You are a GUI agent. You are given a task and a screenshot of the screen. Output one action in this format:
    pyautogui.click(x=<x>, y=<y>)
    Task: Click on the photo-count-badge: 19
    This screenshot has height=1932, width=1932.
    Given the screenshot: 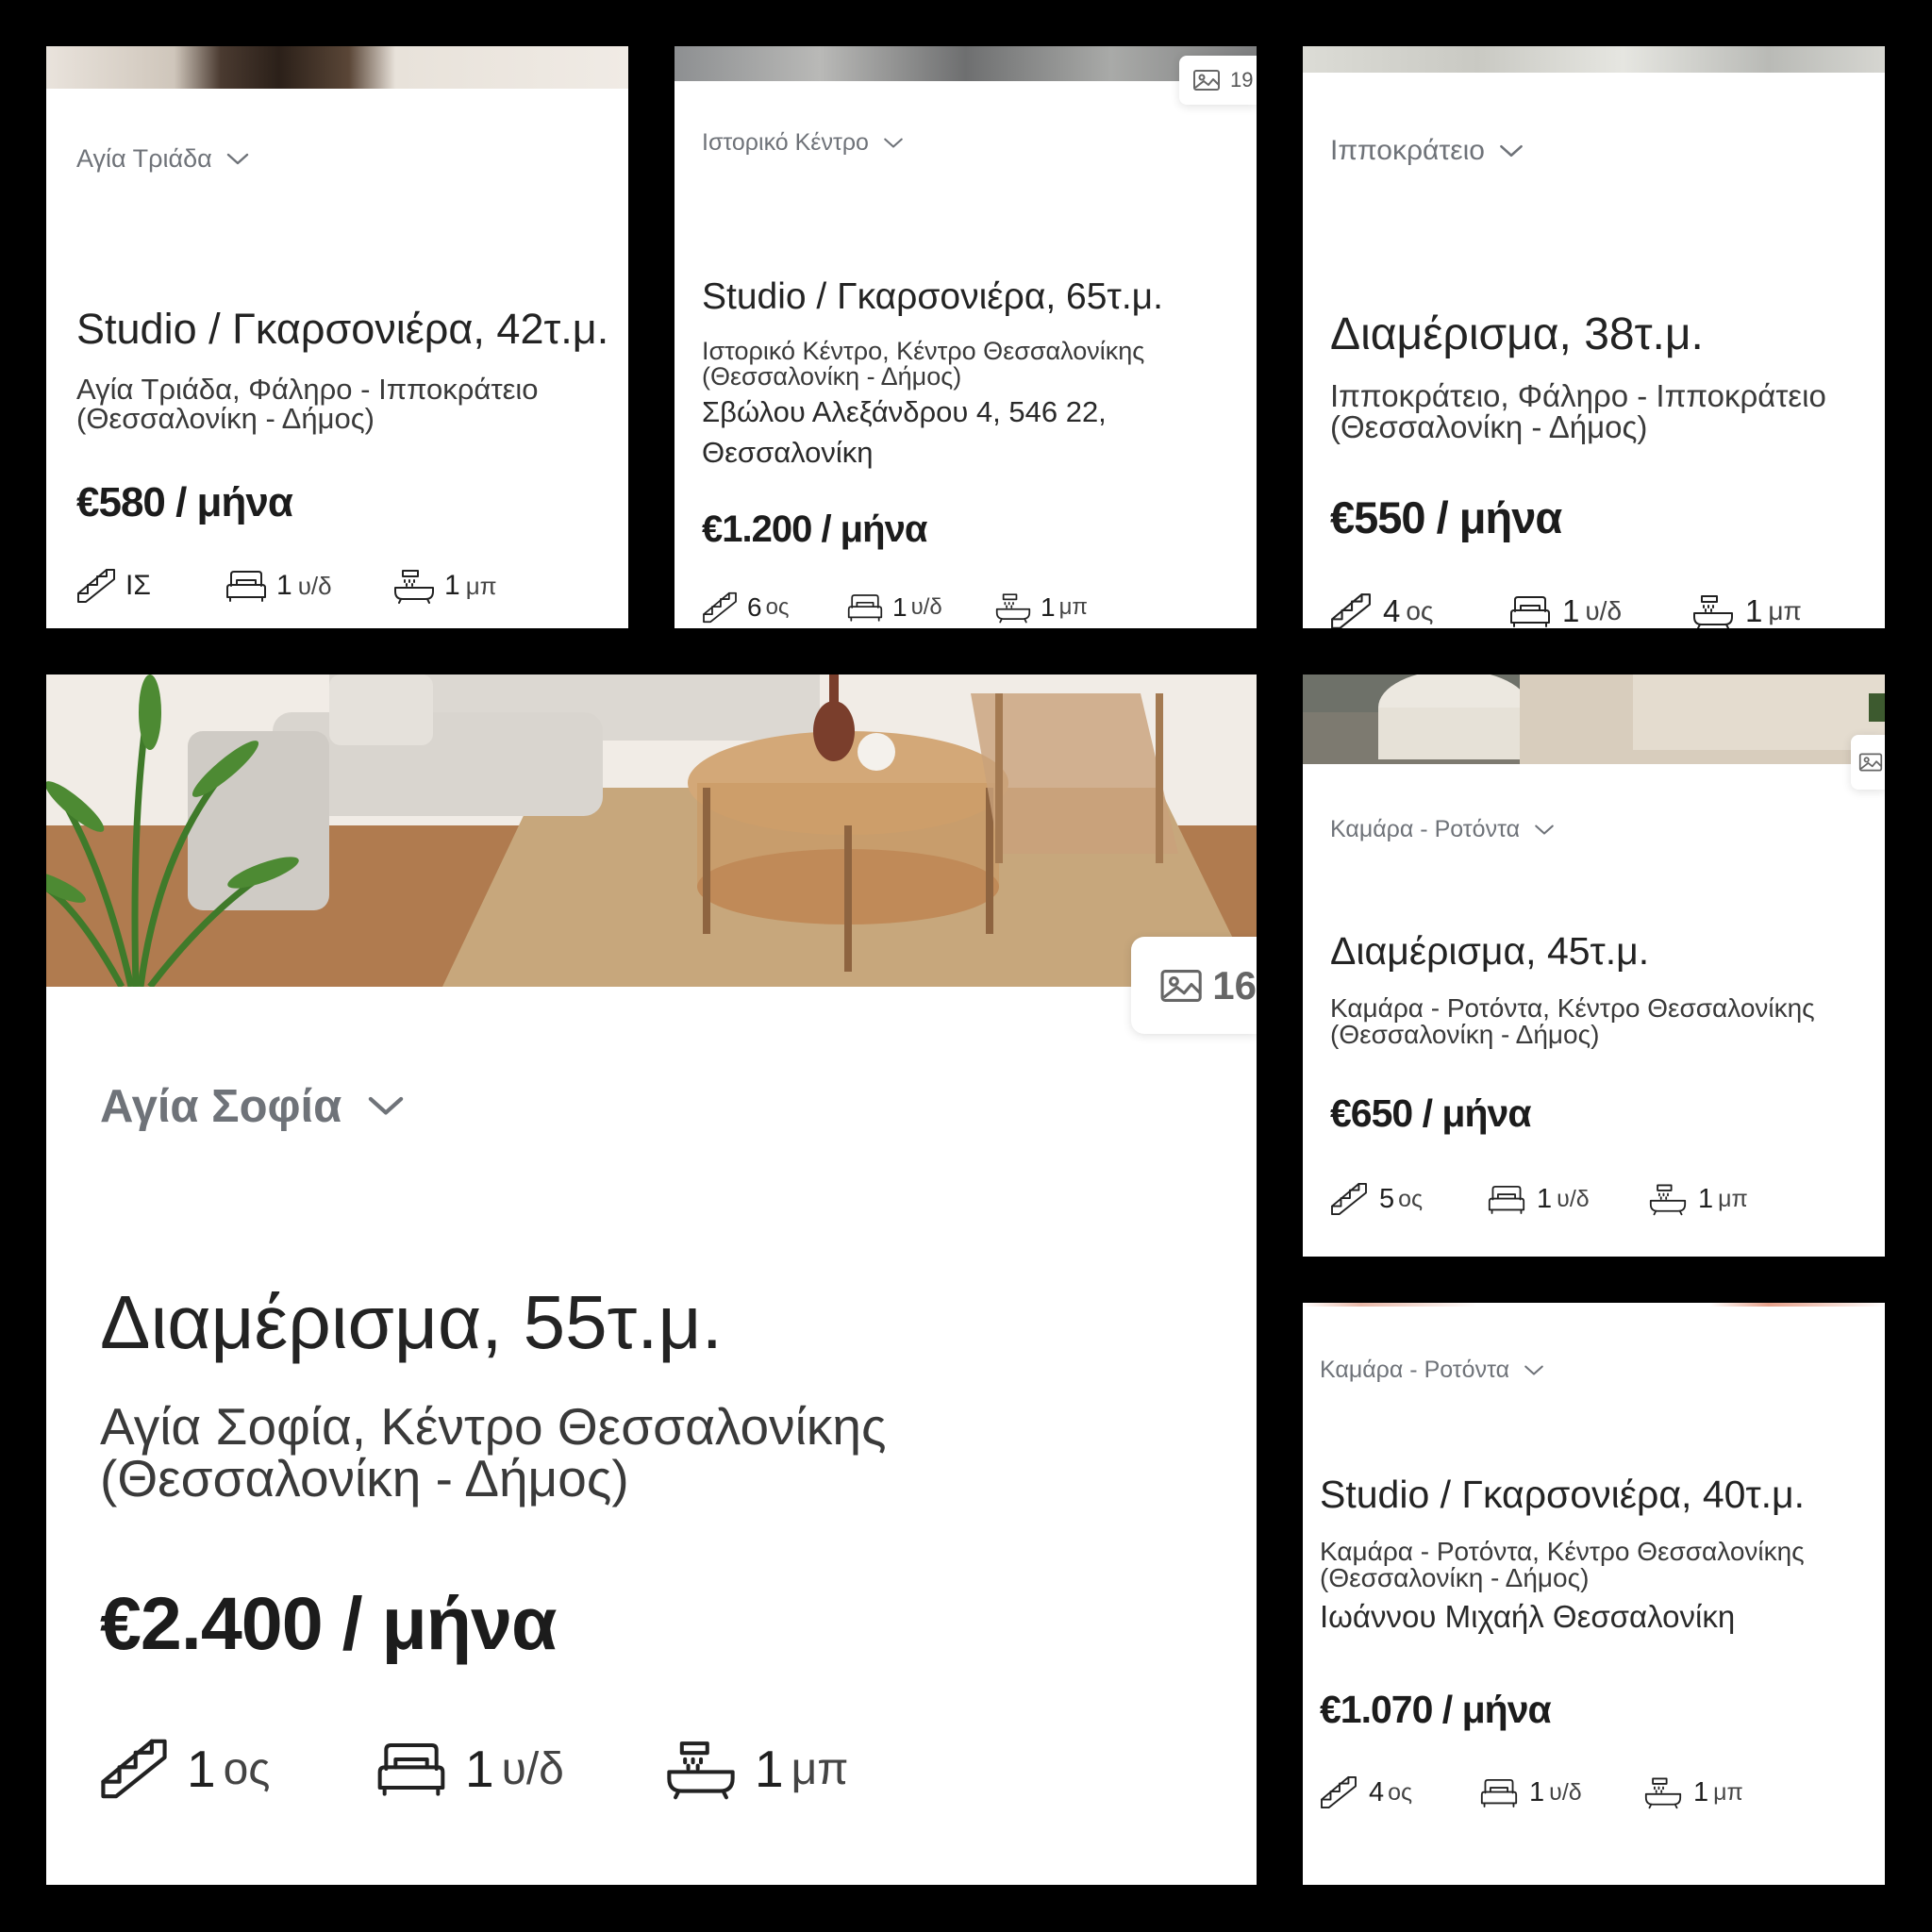 What is the action you would take?
    pyautogui.click(x=1218, y=81)
    